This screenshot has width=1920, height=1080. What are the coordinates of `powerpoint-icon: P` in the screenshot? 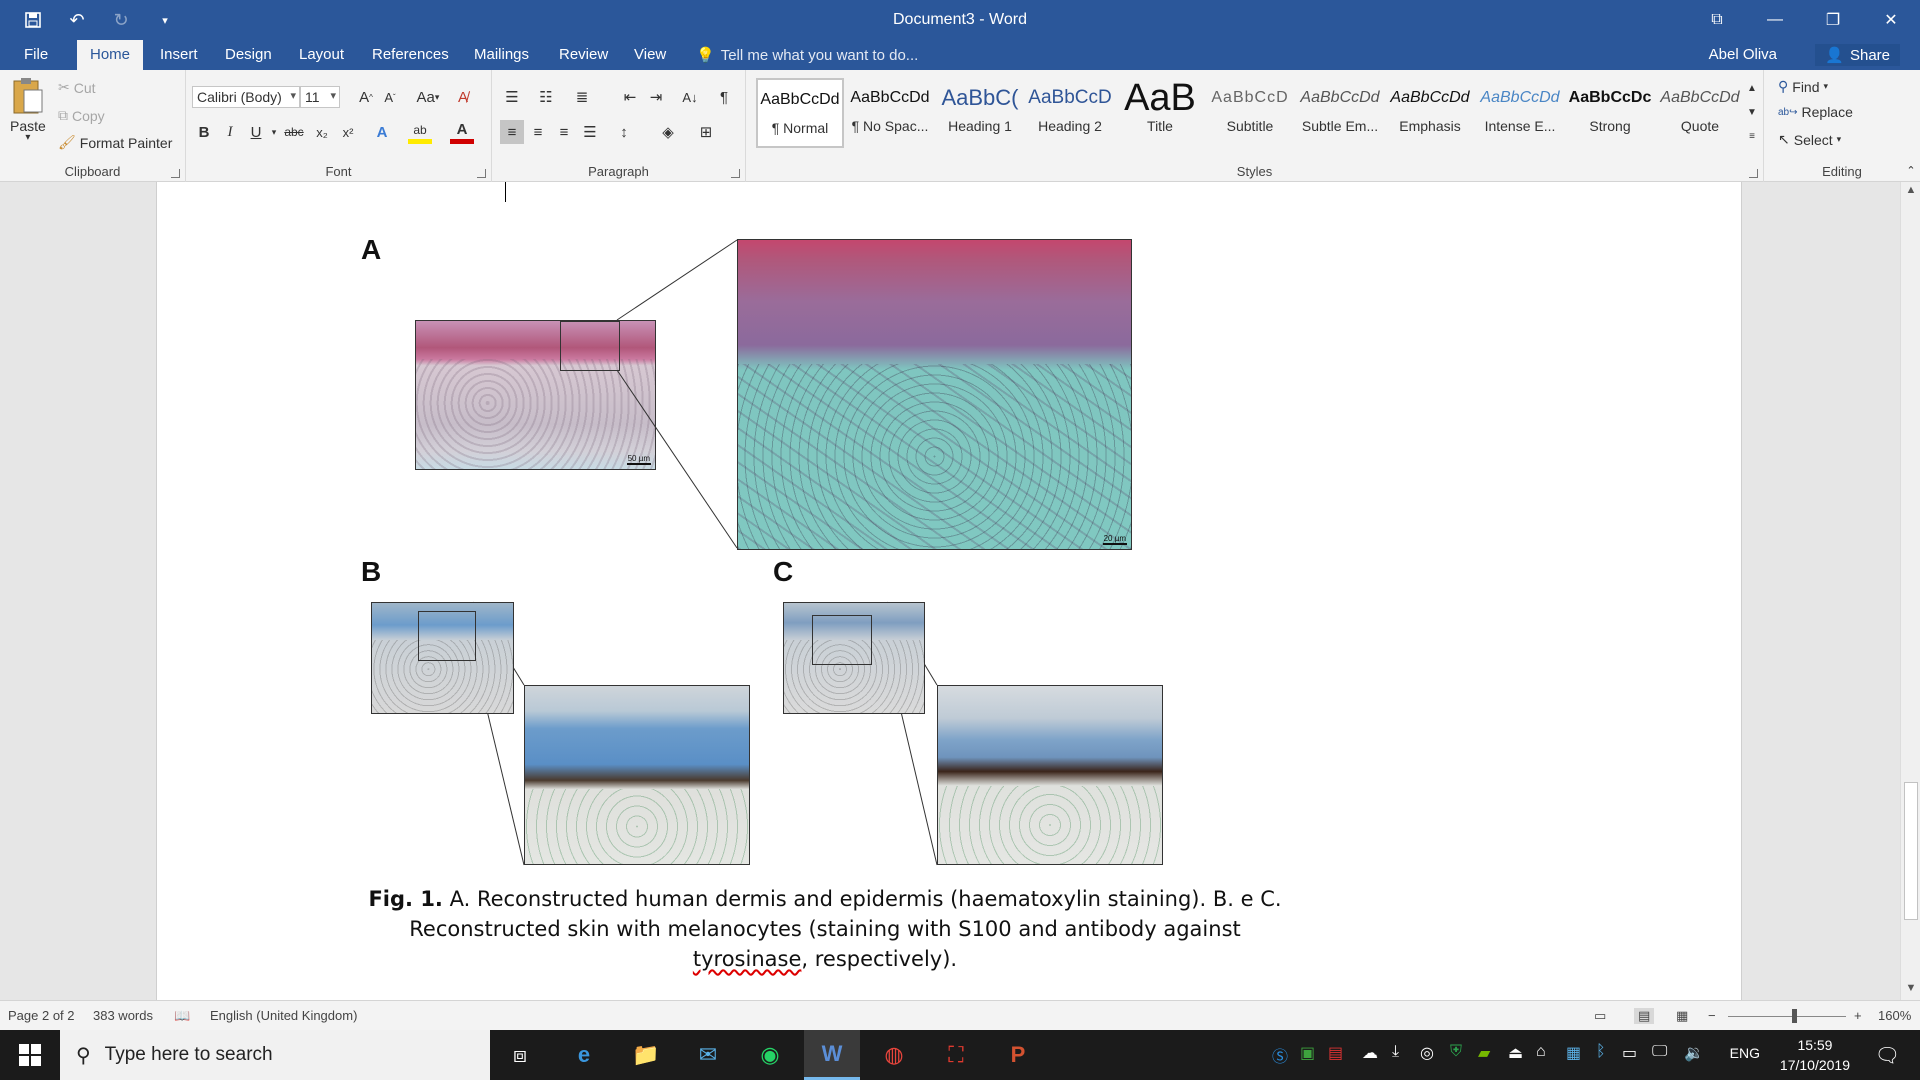 It's located at (1018, 1055).